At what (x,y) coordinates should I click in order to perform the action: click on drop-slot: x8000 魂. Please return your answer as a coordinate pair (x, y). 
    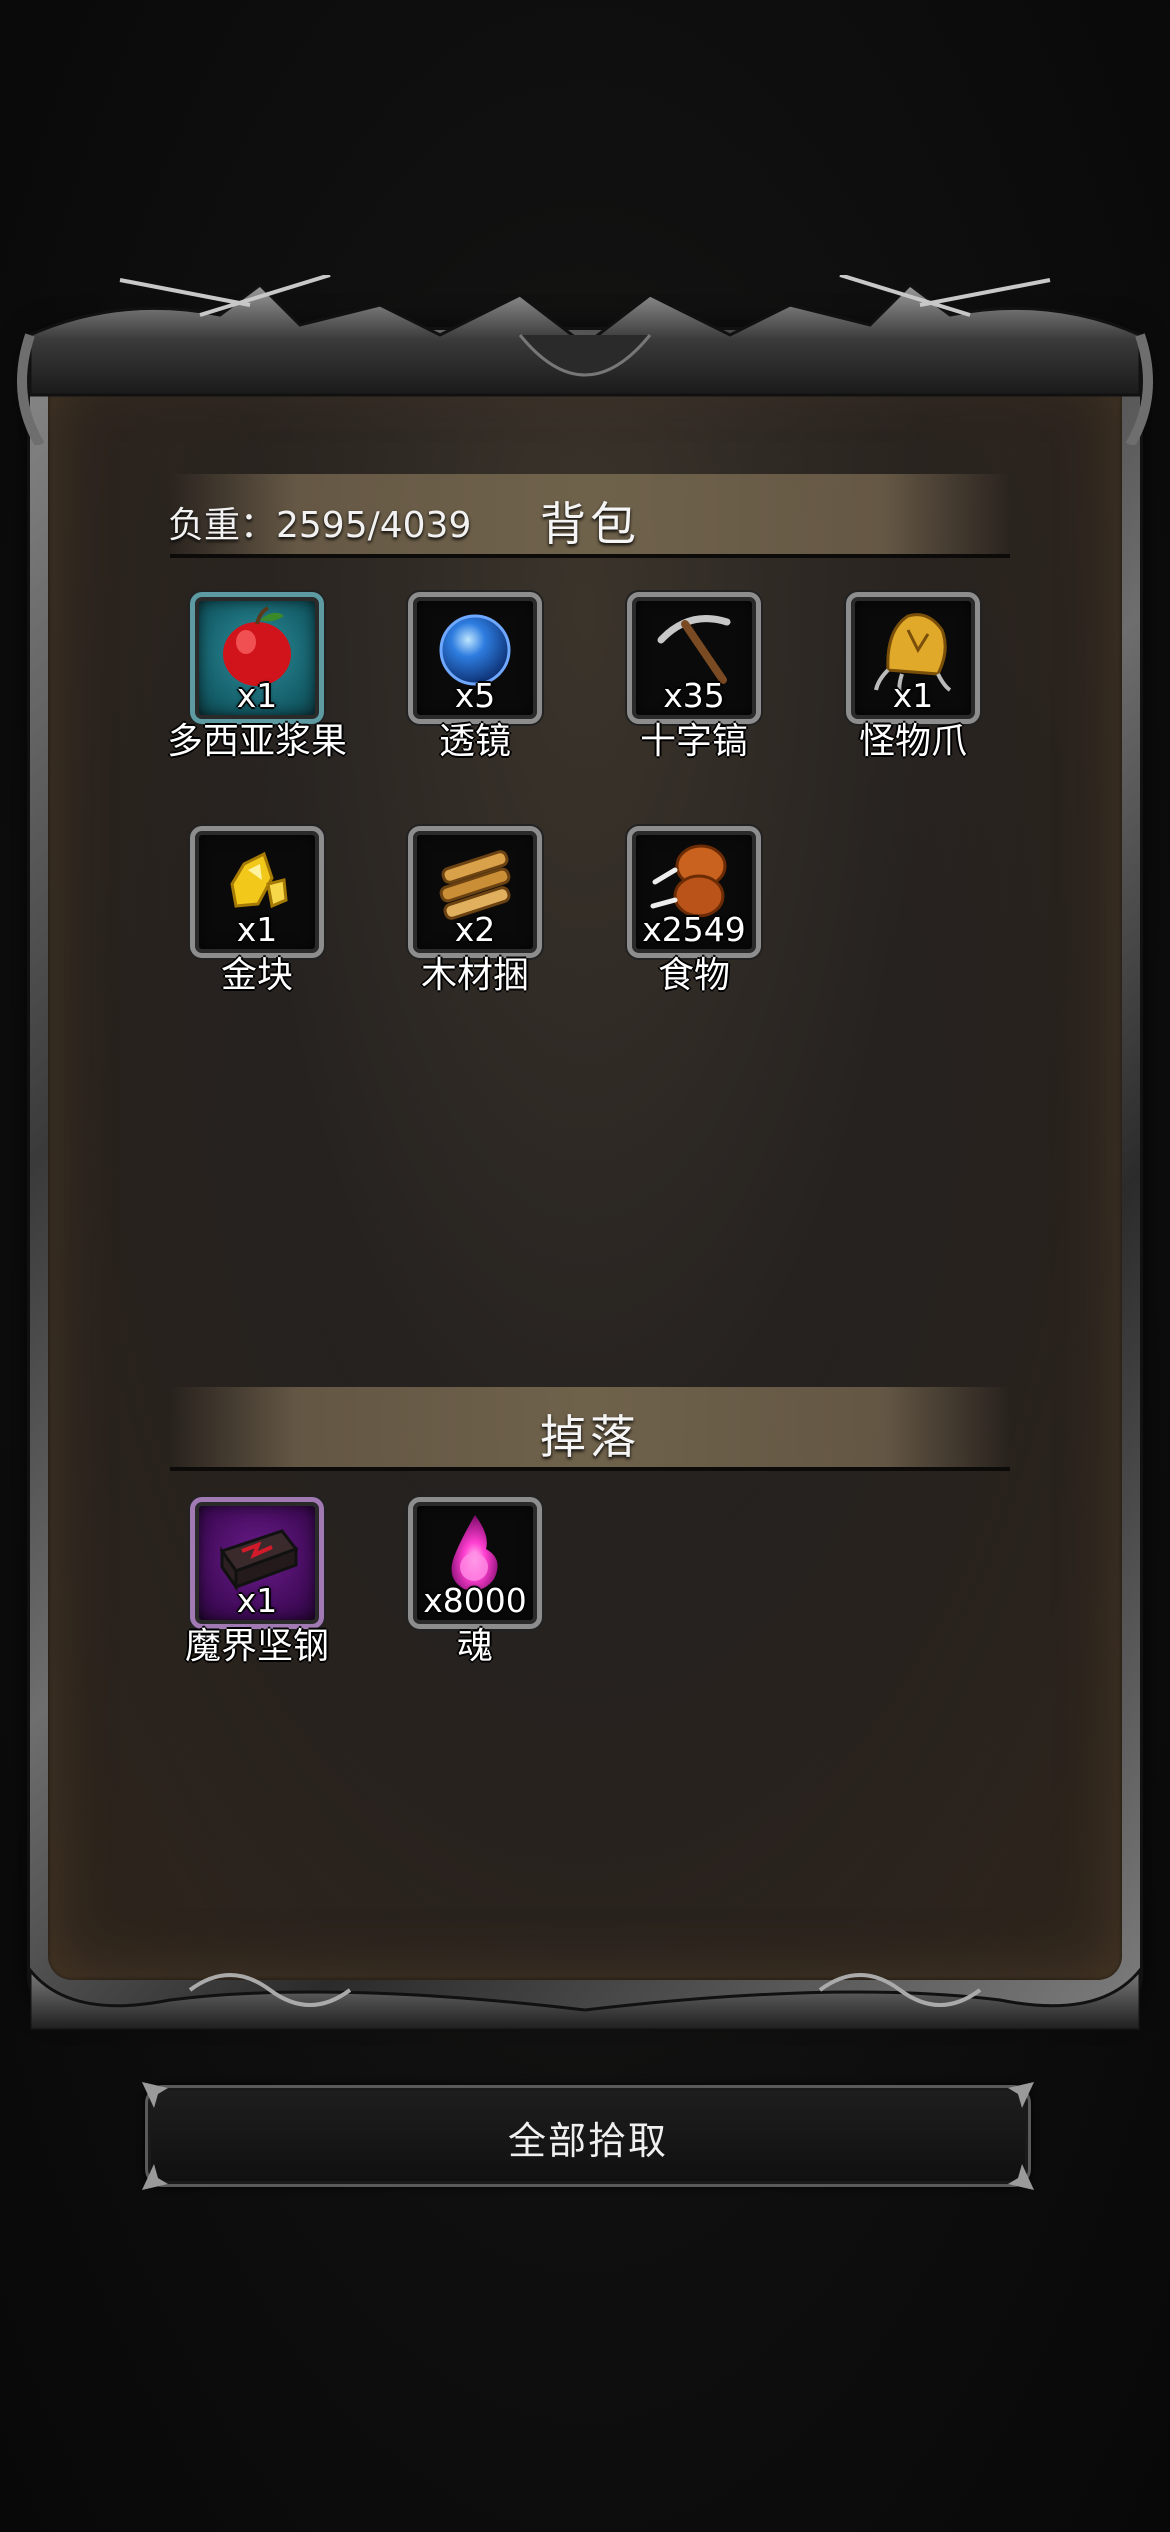
    Looking at the image, I should click on (475, 1582).